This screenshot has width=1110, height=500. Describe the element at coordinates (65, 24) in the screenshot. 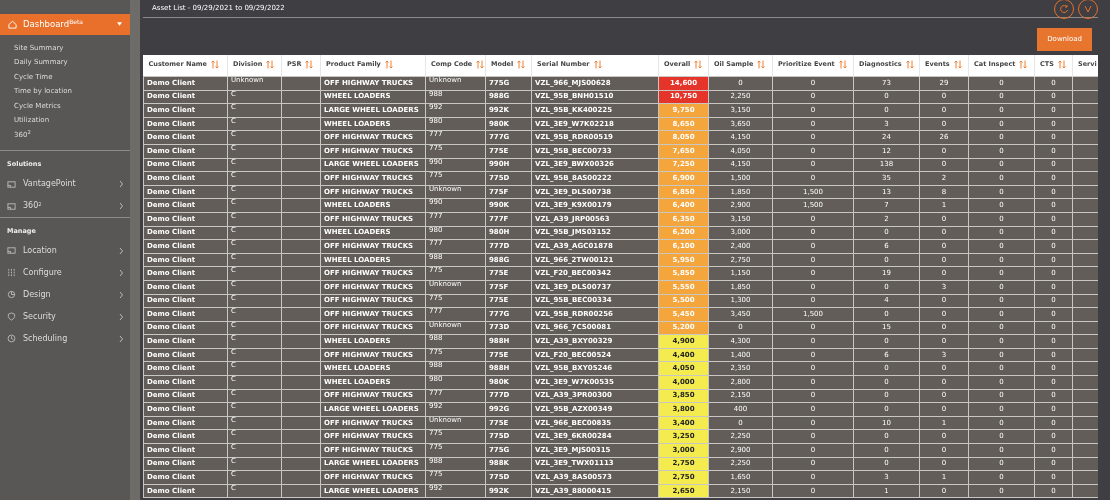

I see `nav-item: Dashboard$^{Beta}$` at that location.